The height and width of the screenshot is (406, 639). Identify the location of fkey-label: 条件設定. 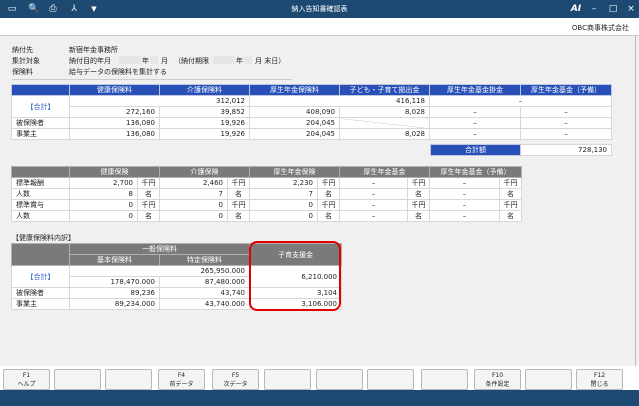
(497, 384).